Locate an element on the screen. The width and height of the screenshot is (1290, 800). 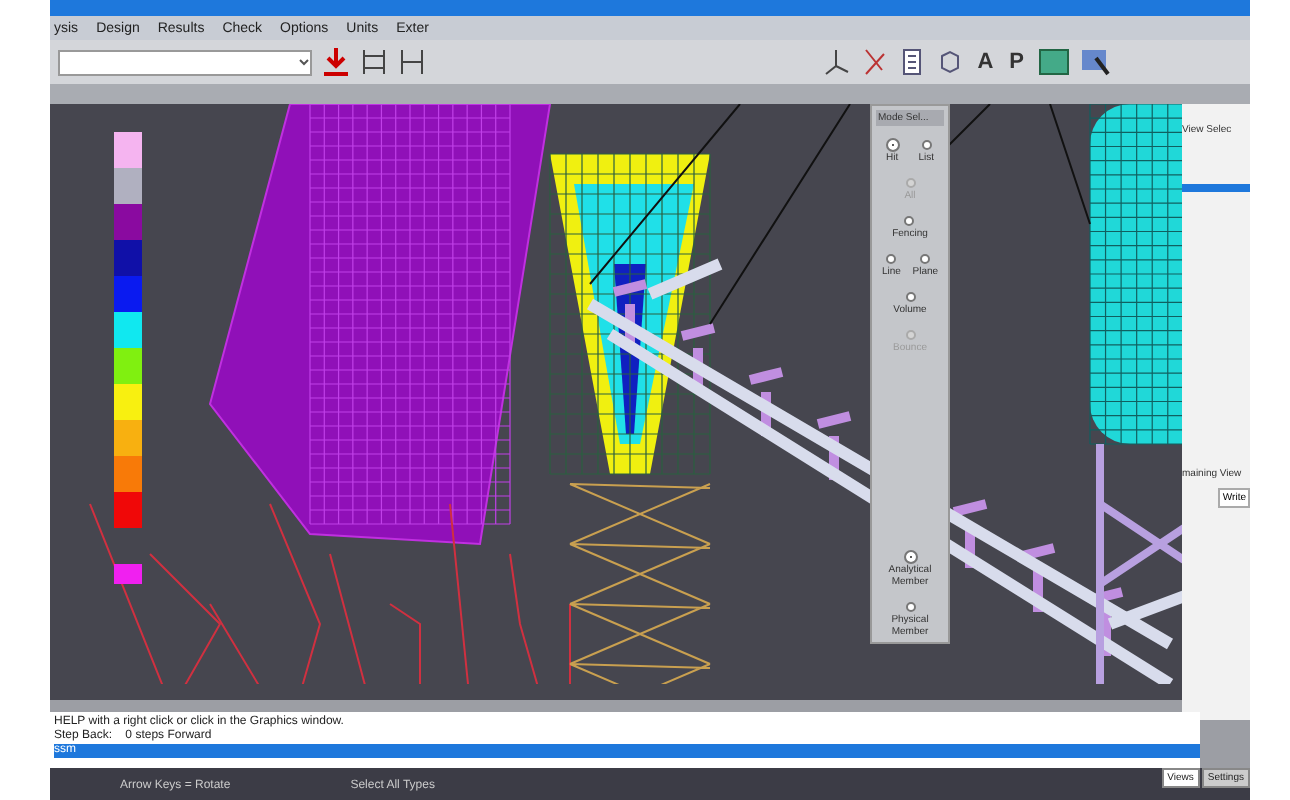
window-icon is located at coordinates (1054, 62).